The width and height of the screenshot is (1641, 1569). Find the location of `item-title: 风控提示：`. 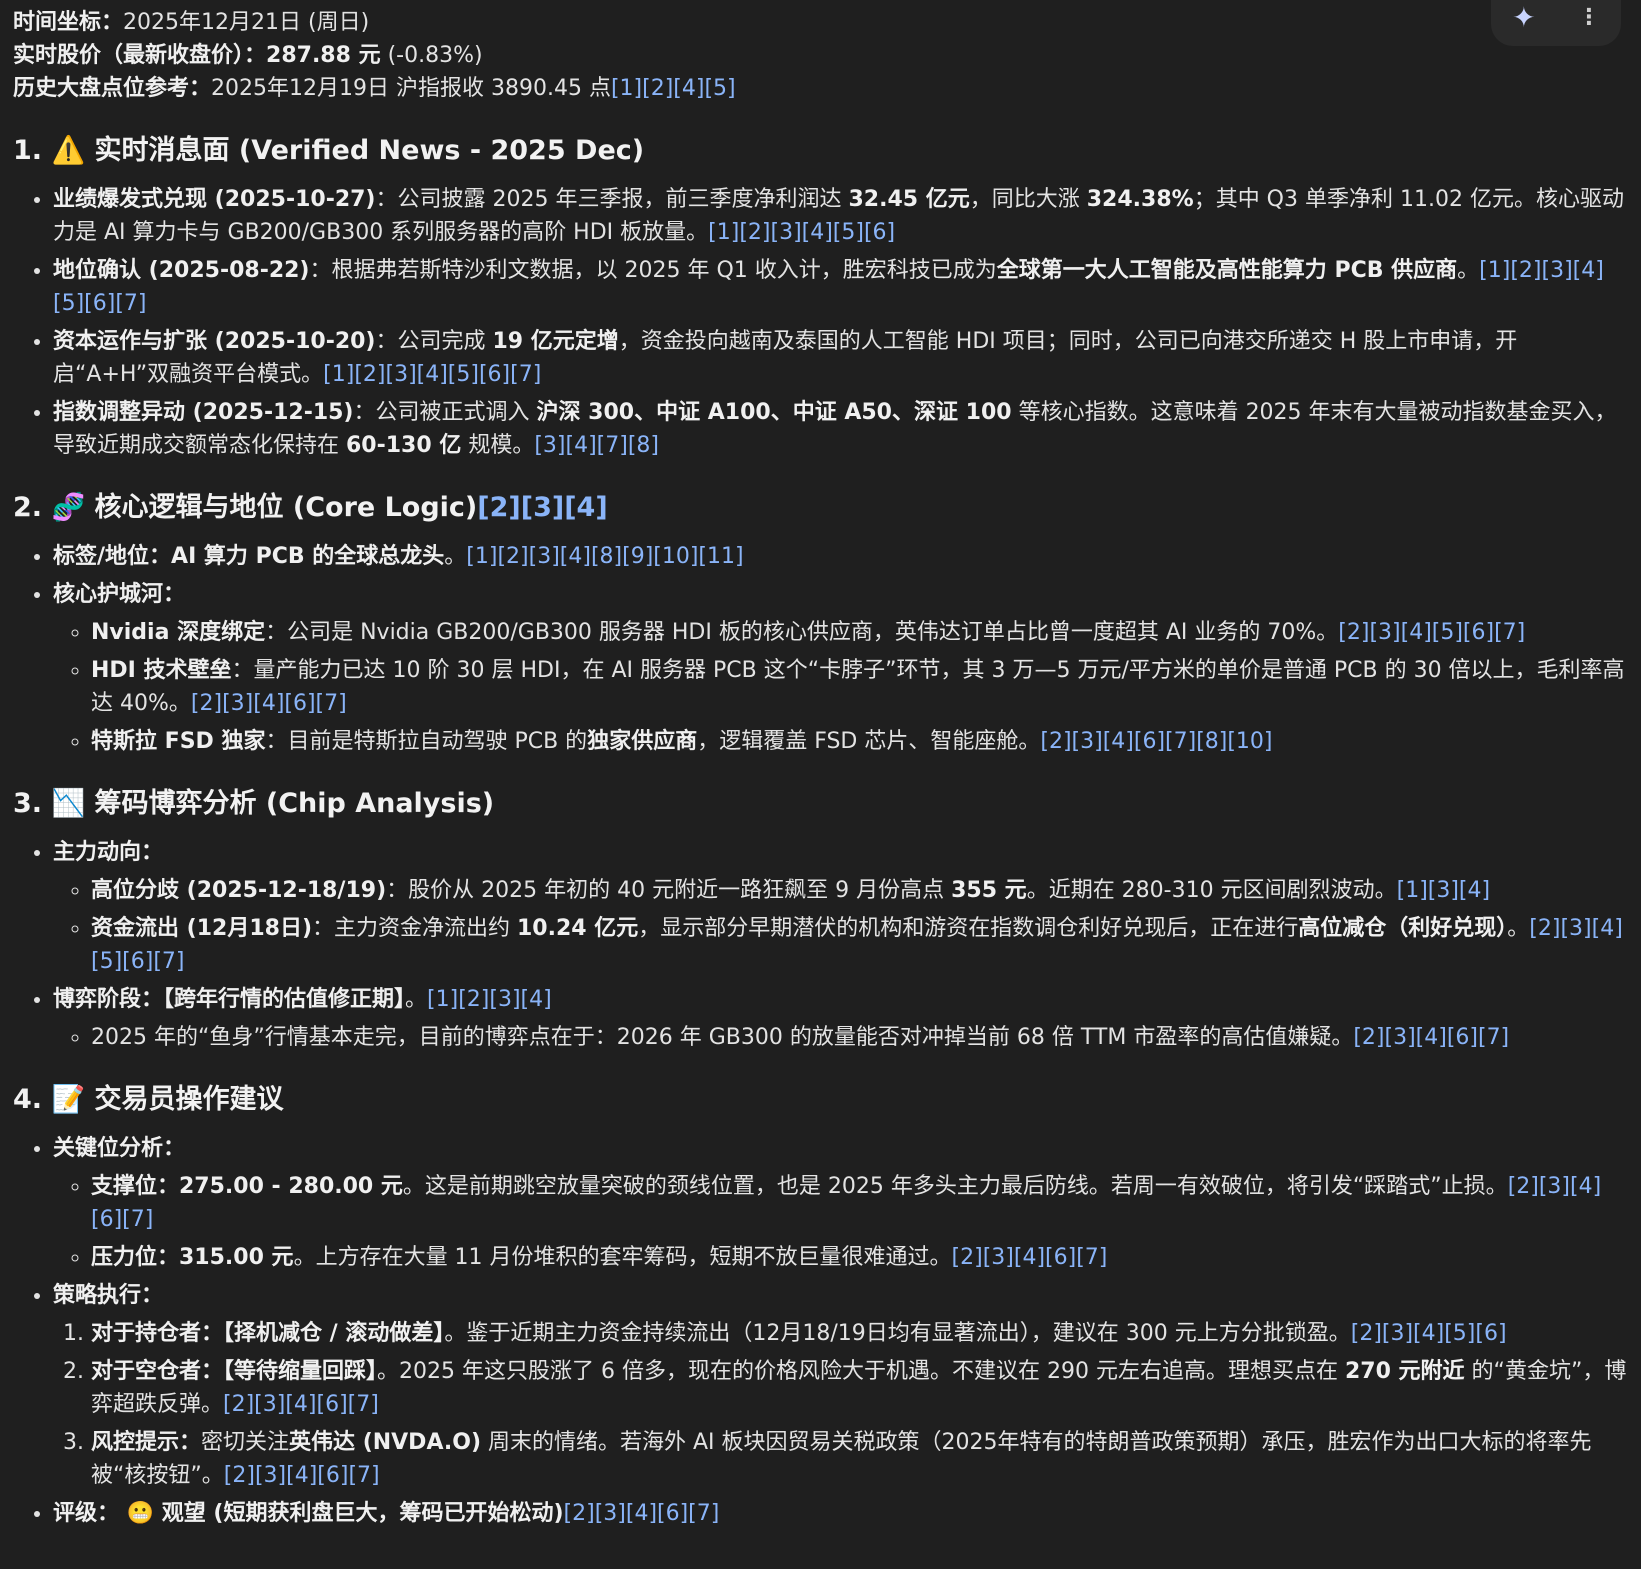

item-title: 风控提示： is located at coordinates (146, 1442).